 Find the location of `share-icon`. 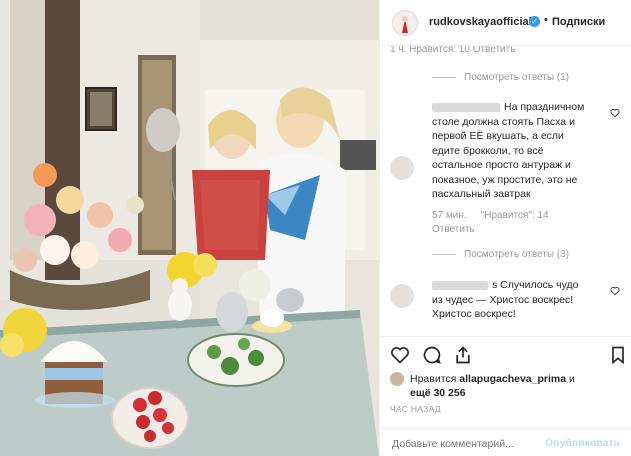

share-icon is located at coordinates (463, 355).